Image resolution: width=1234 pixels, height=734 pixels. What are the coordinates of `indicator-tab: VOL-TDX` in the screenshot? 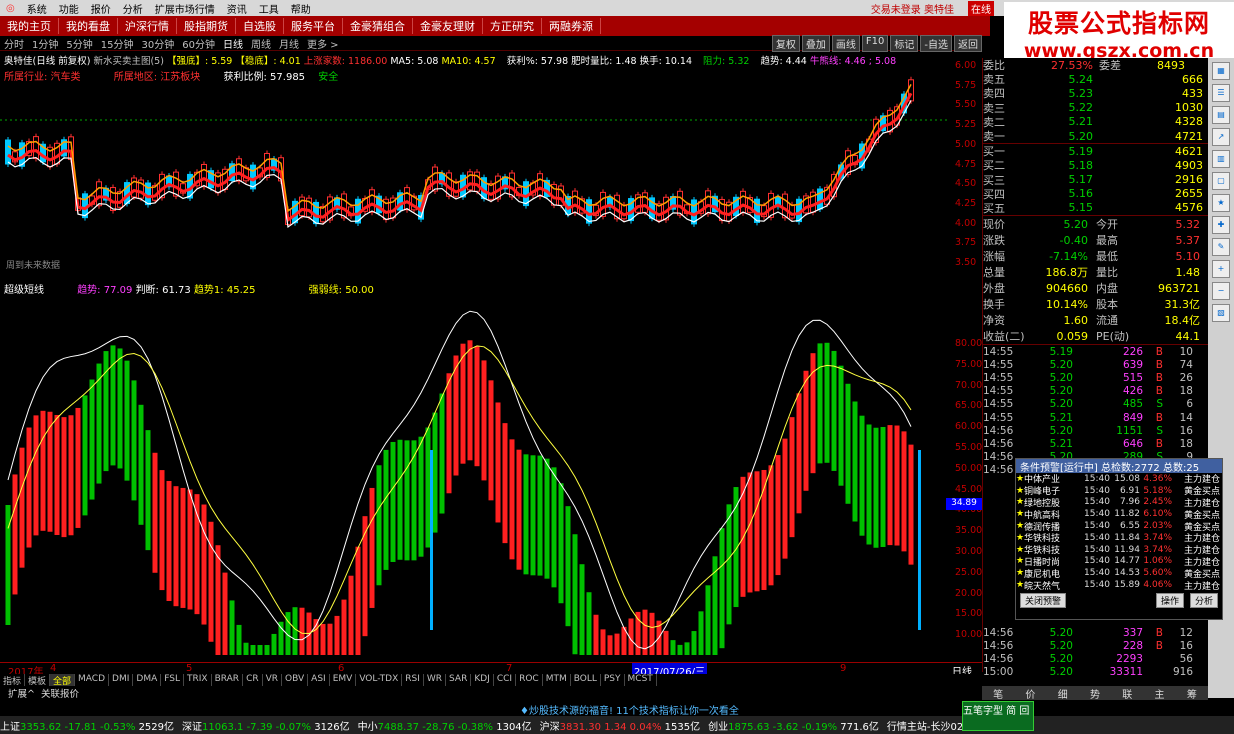 It's located at (379, 680).